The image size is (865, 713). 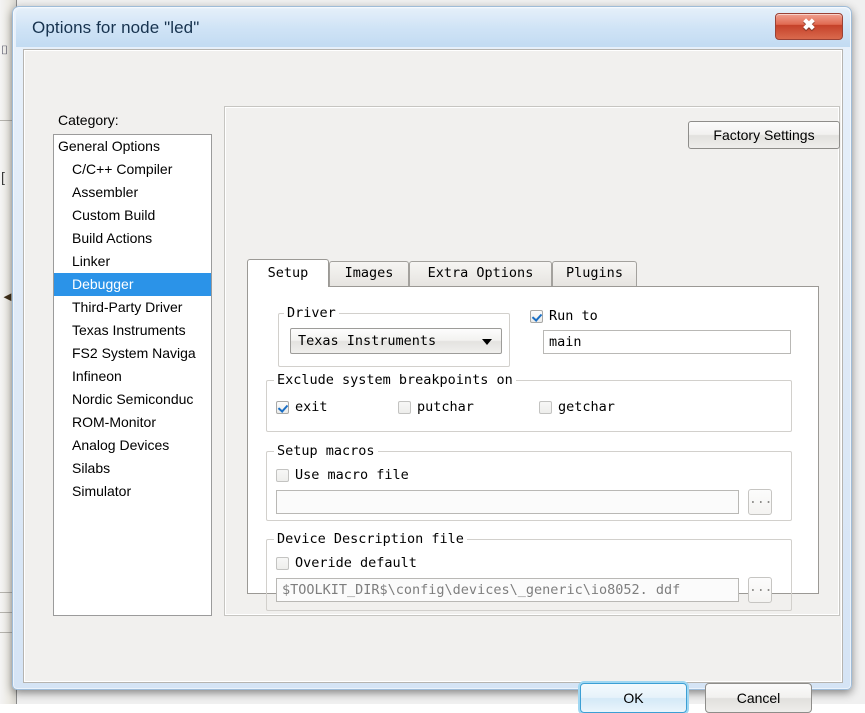 What do you see at coordinates (667, 342) in the screenshot?
I see `run-to-input: main` at bounding box center [667, 342].